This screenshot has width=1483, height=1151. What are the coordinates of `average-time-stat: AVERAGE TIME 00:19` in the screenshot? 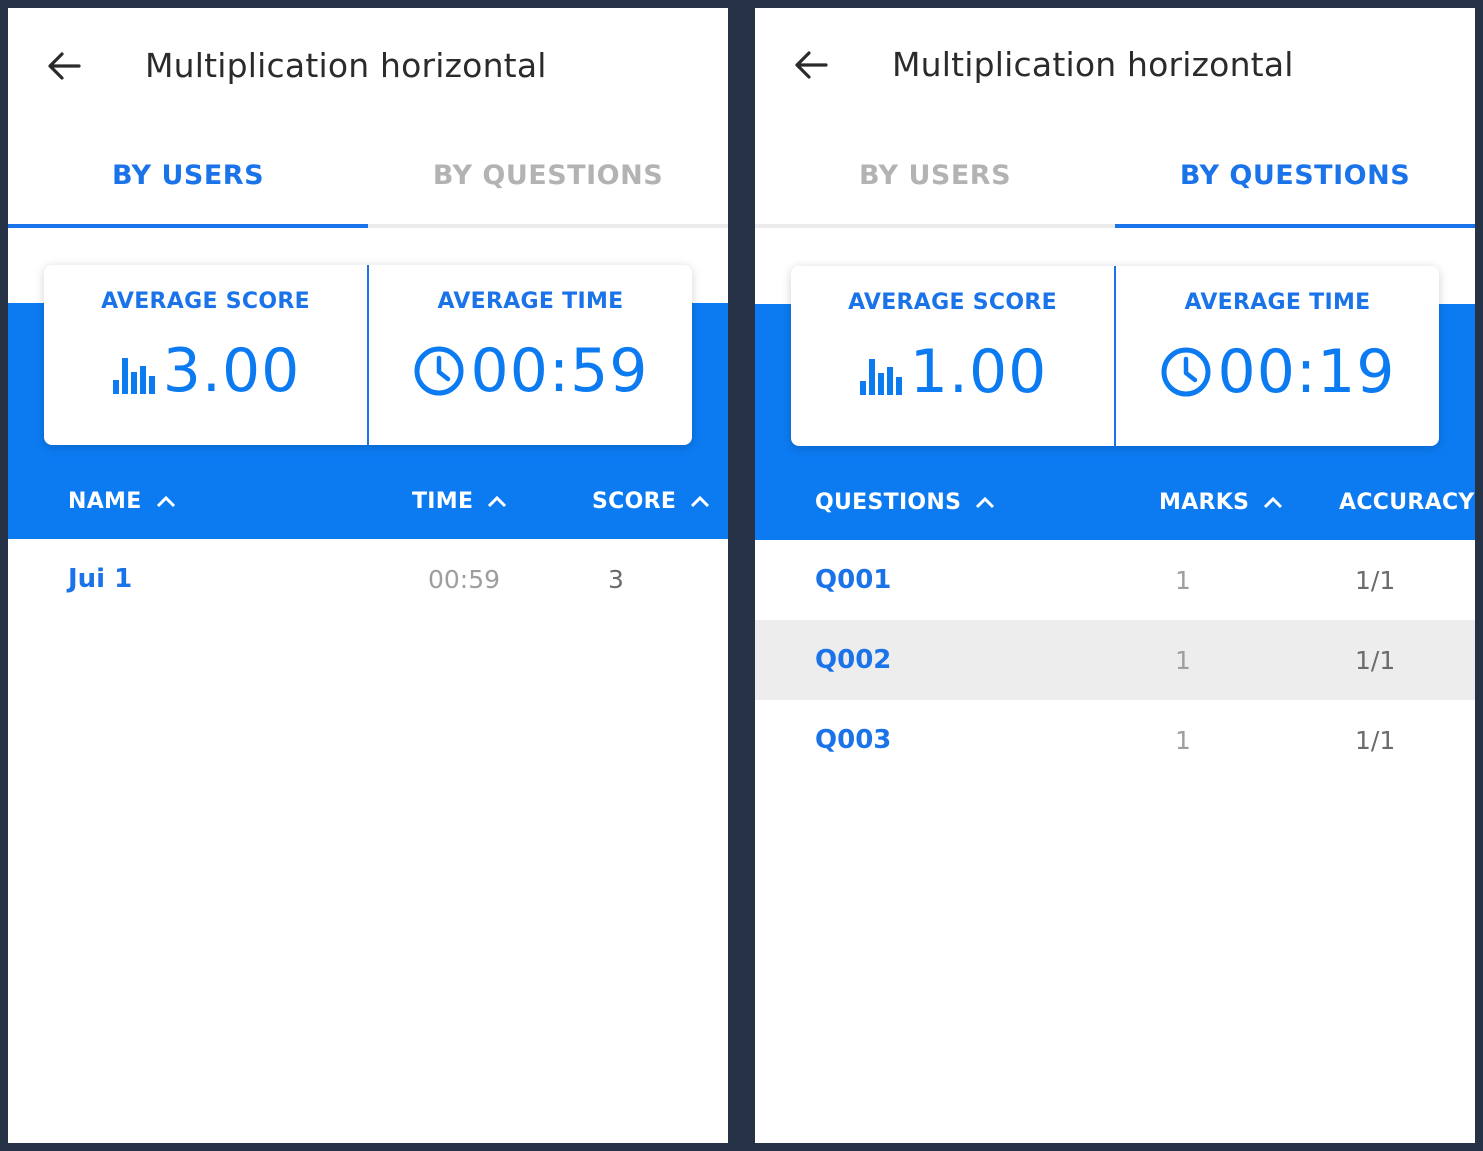 It's located at (1276, 356).